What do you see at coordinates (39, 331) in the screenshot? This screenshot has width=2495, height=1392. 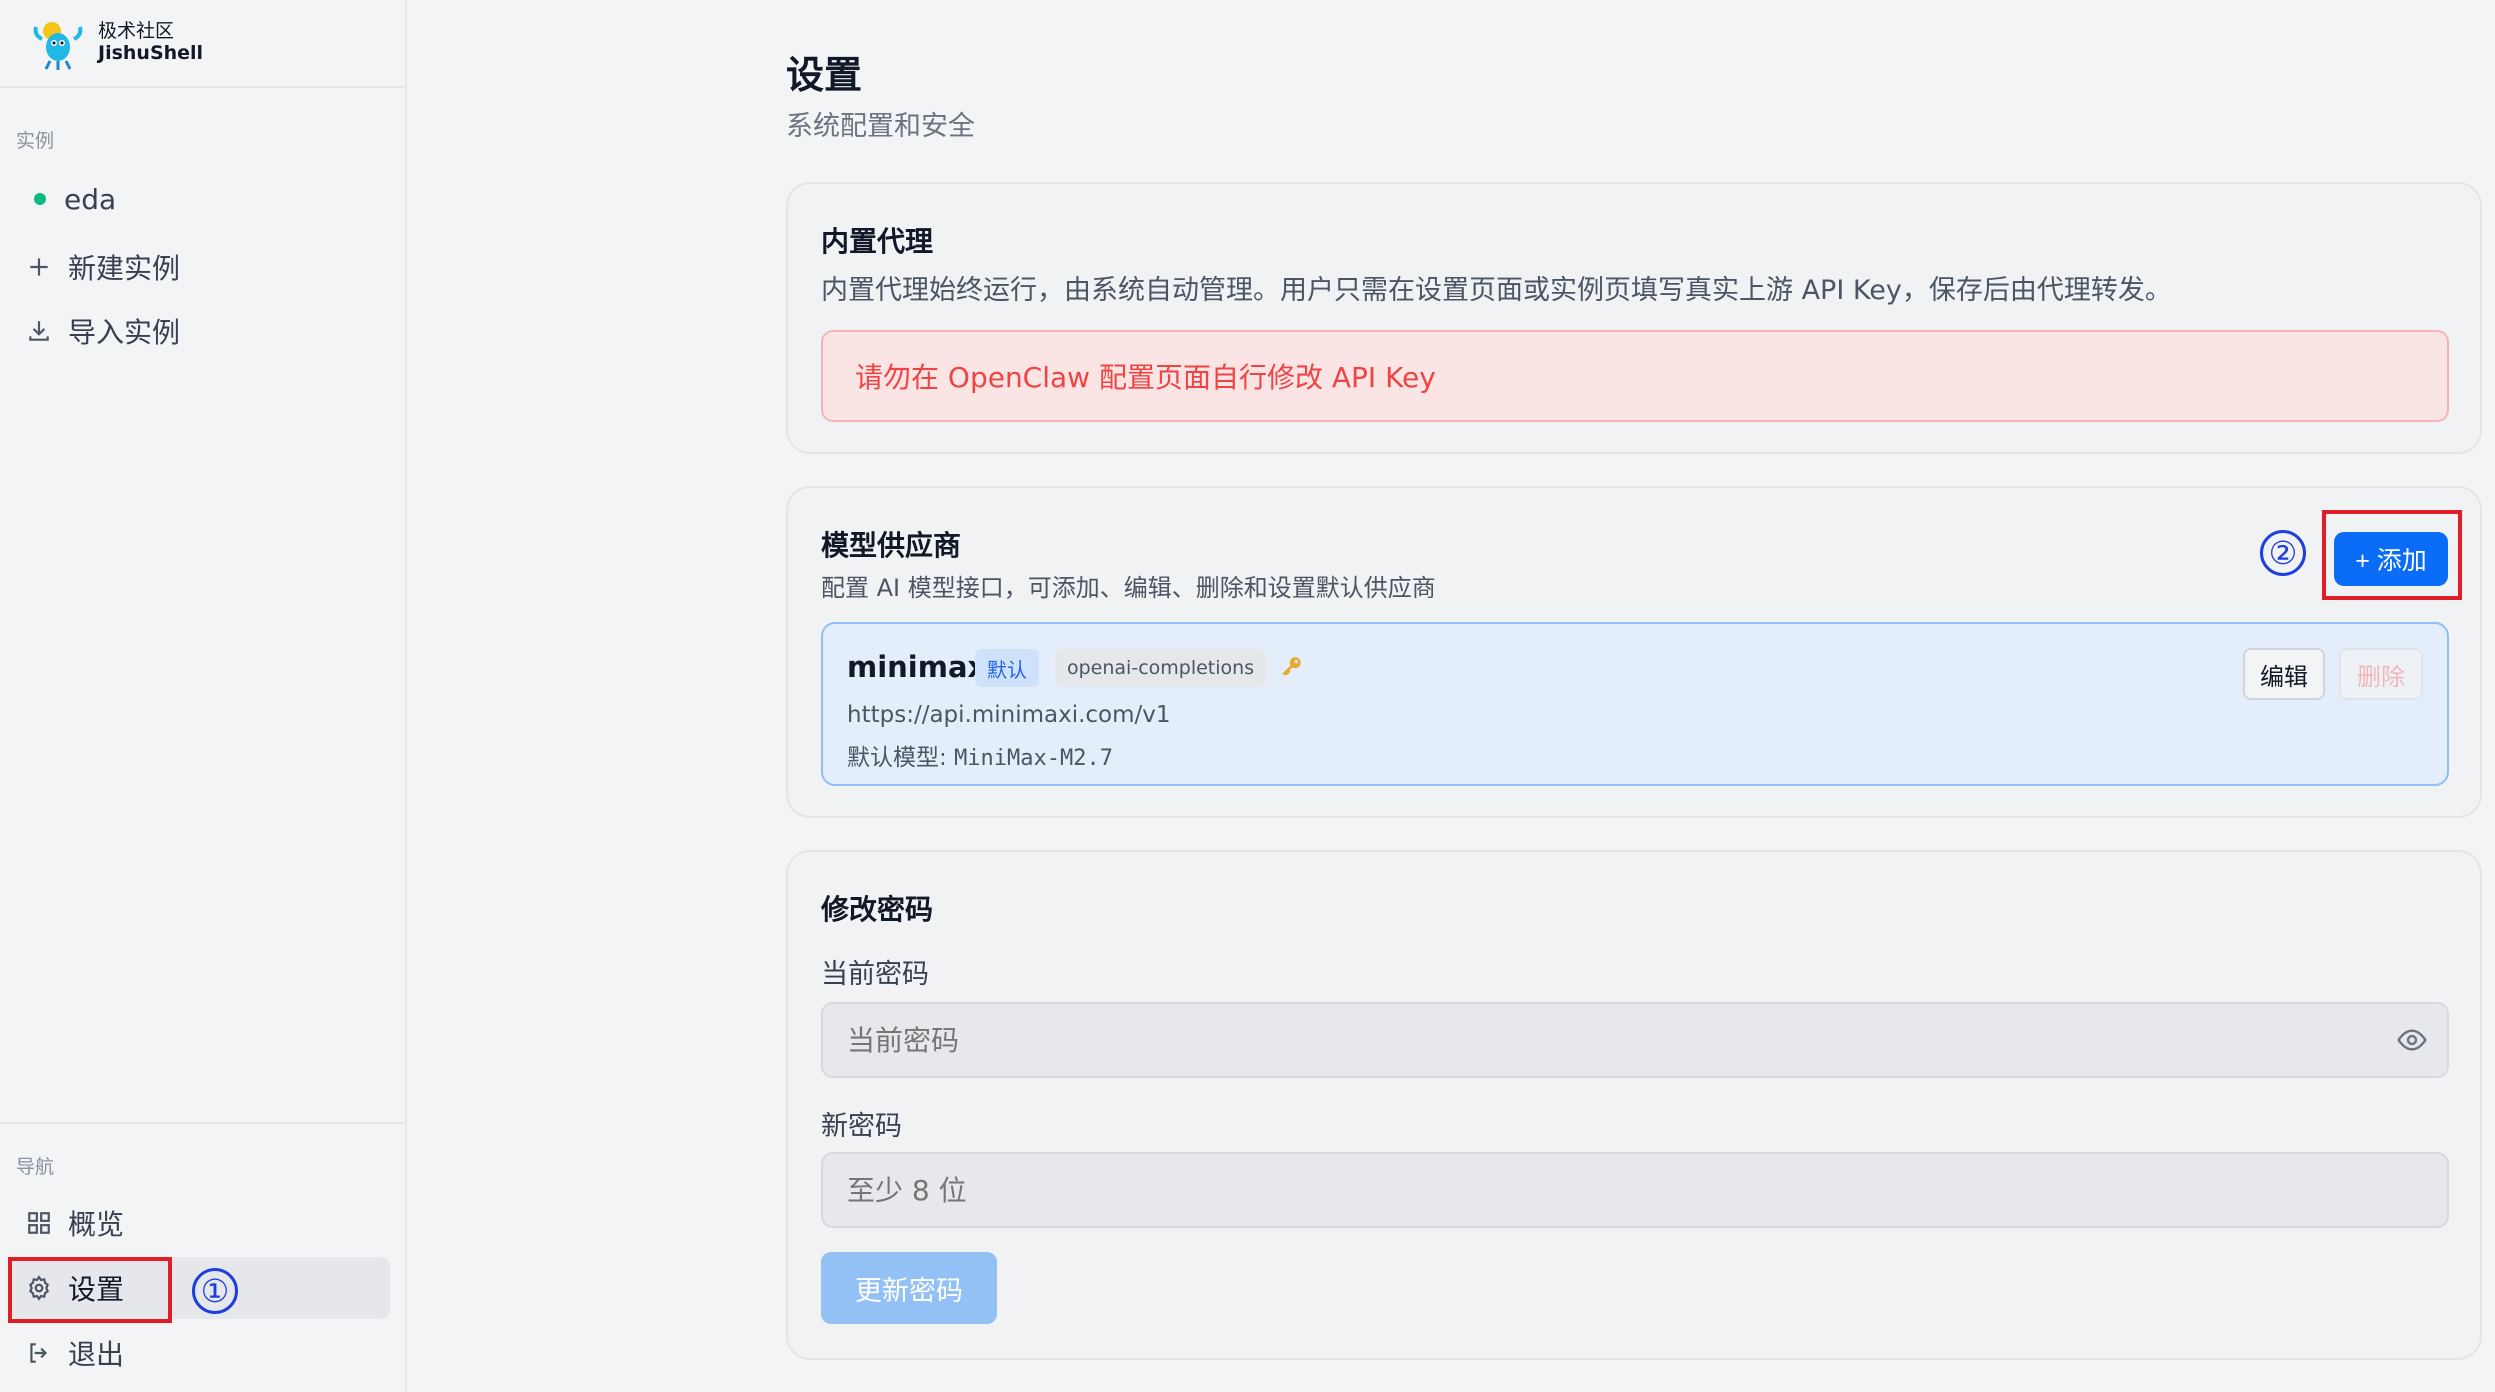 I see `import-icon` at bounding box center [39, 331].